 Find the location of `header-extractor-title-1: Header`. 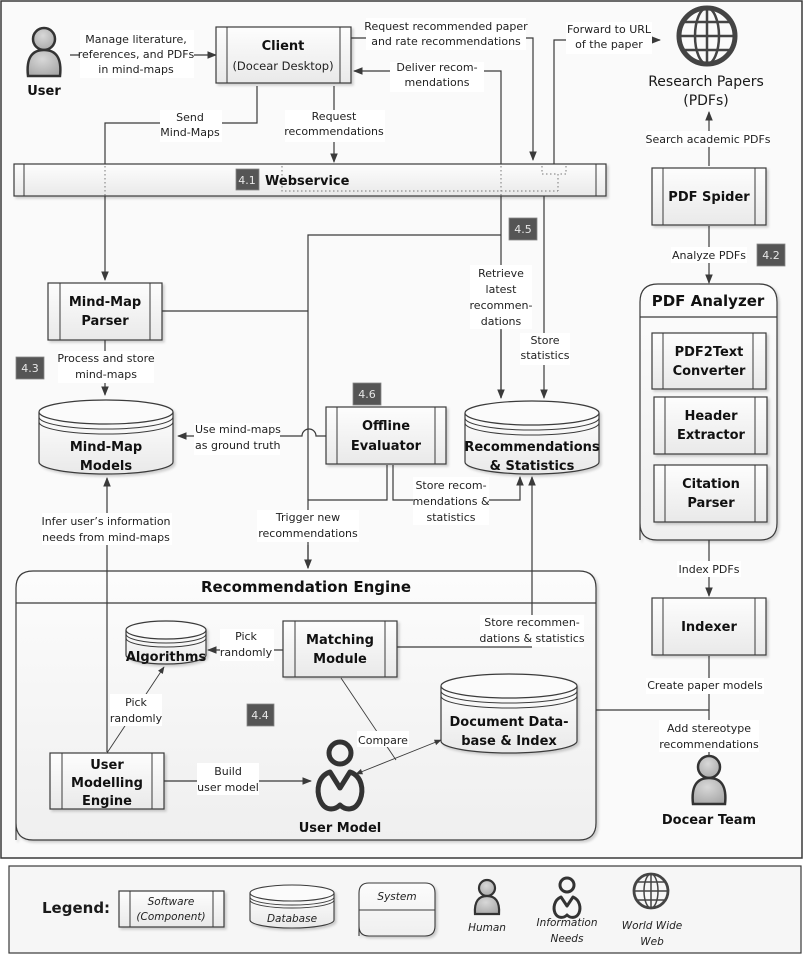

header-extractor-title-1: Header is located at coordinates (711, 416).